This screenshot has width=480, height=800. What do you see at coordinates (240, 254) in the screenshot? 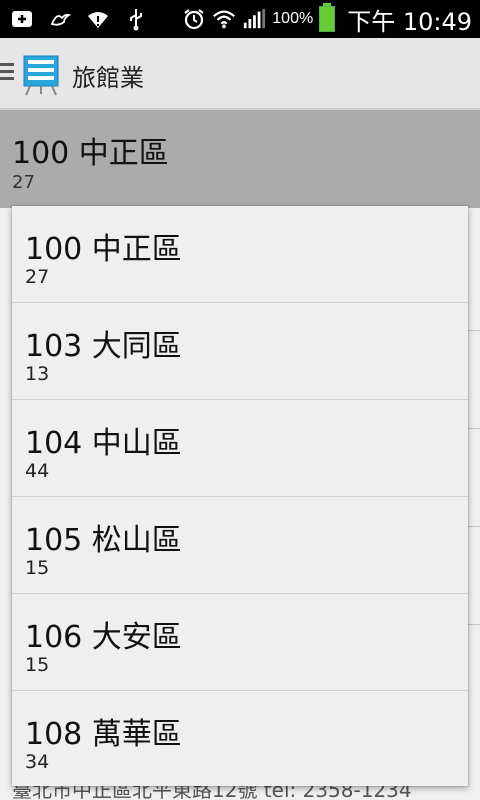
I see `dropdown-item: 100 中正區 27` at bounding box center [240, 254].